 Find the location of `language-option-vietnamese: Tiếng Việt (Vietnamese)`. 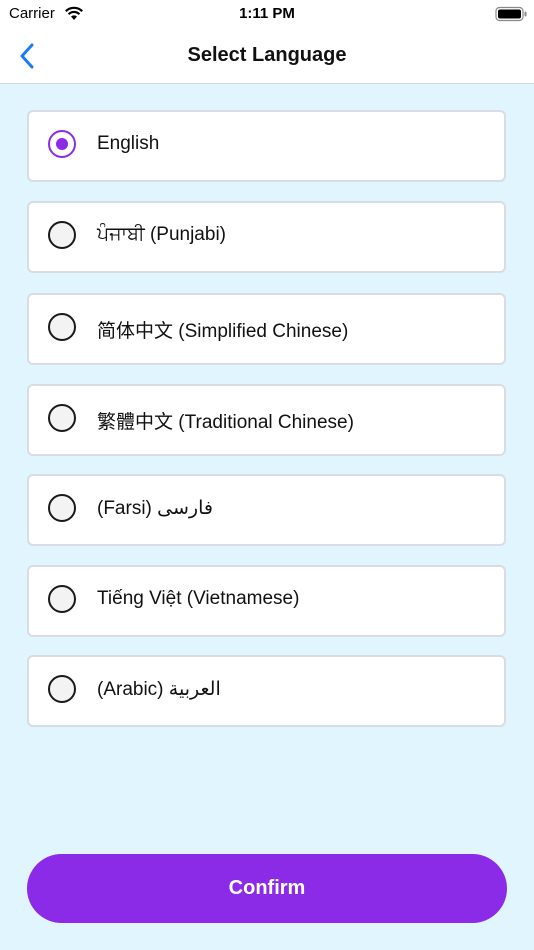

language-option-vietnamese: Tiếng Việt (Vietnamese) is located at coordinates (266, 601).